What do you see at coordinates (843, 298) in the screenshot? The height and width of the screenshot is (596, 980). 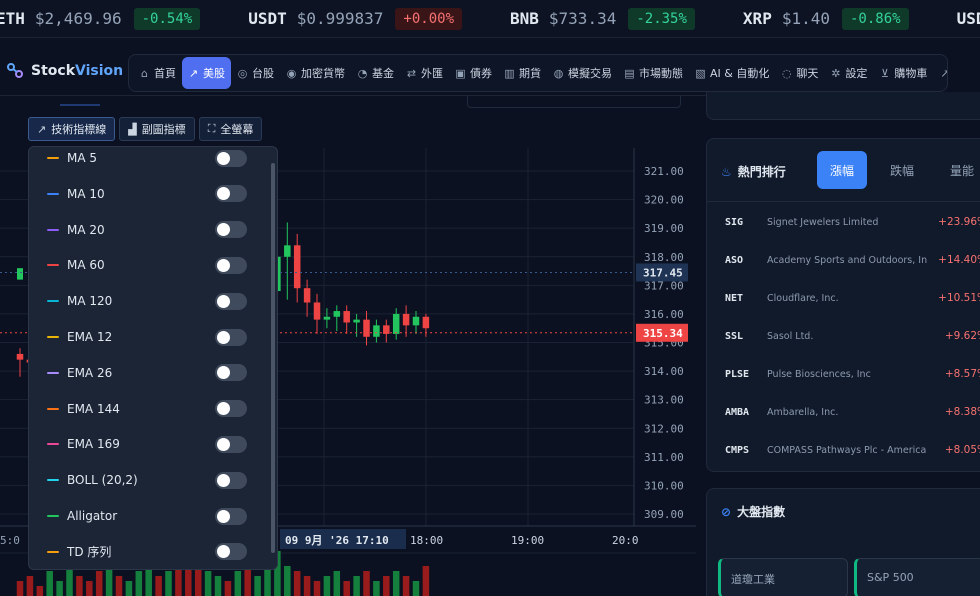 I see `ranking-row: NET Cloudflare, Inc. +10.51%` at bounding box center [843, 298].